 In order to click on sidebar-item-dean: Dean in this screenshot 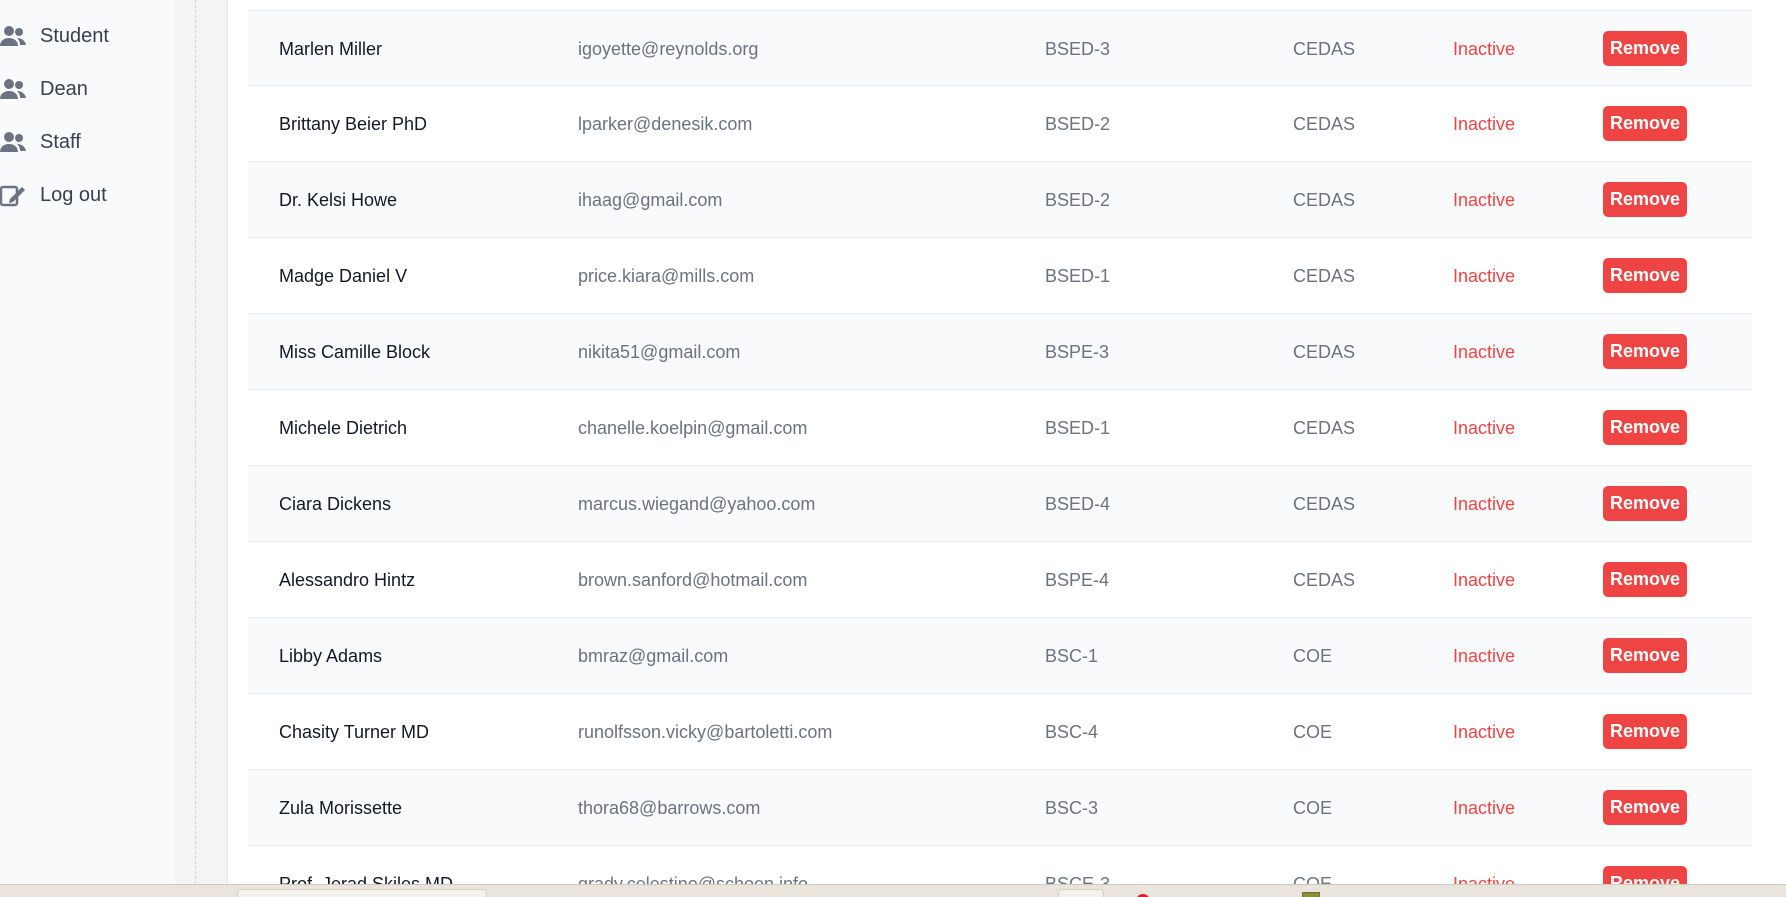, I will do `click(85, 89)`.